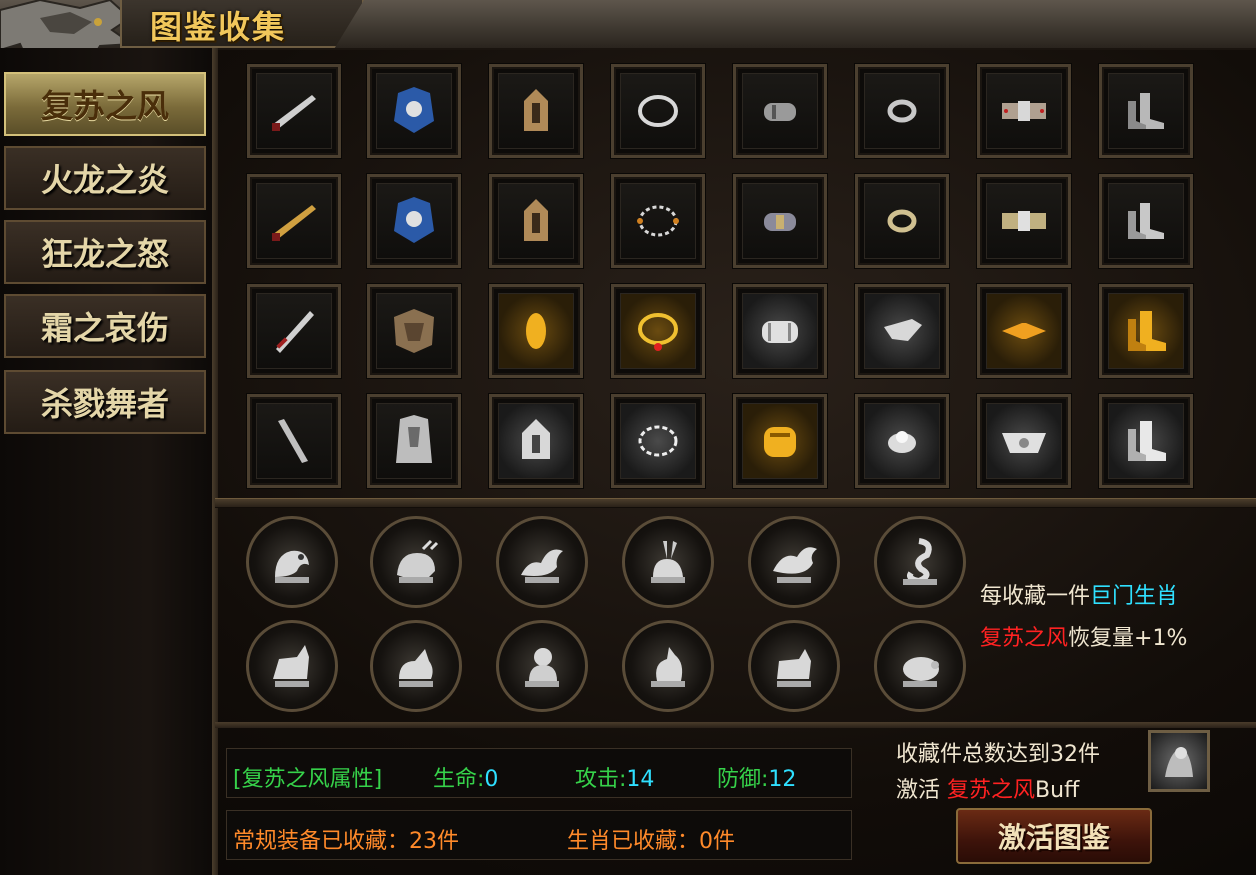  What do you see at coordinates (218, 27) in the screenshot?
I see `window-title: 图鉴收集` at bounding box center [218, 27].